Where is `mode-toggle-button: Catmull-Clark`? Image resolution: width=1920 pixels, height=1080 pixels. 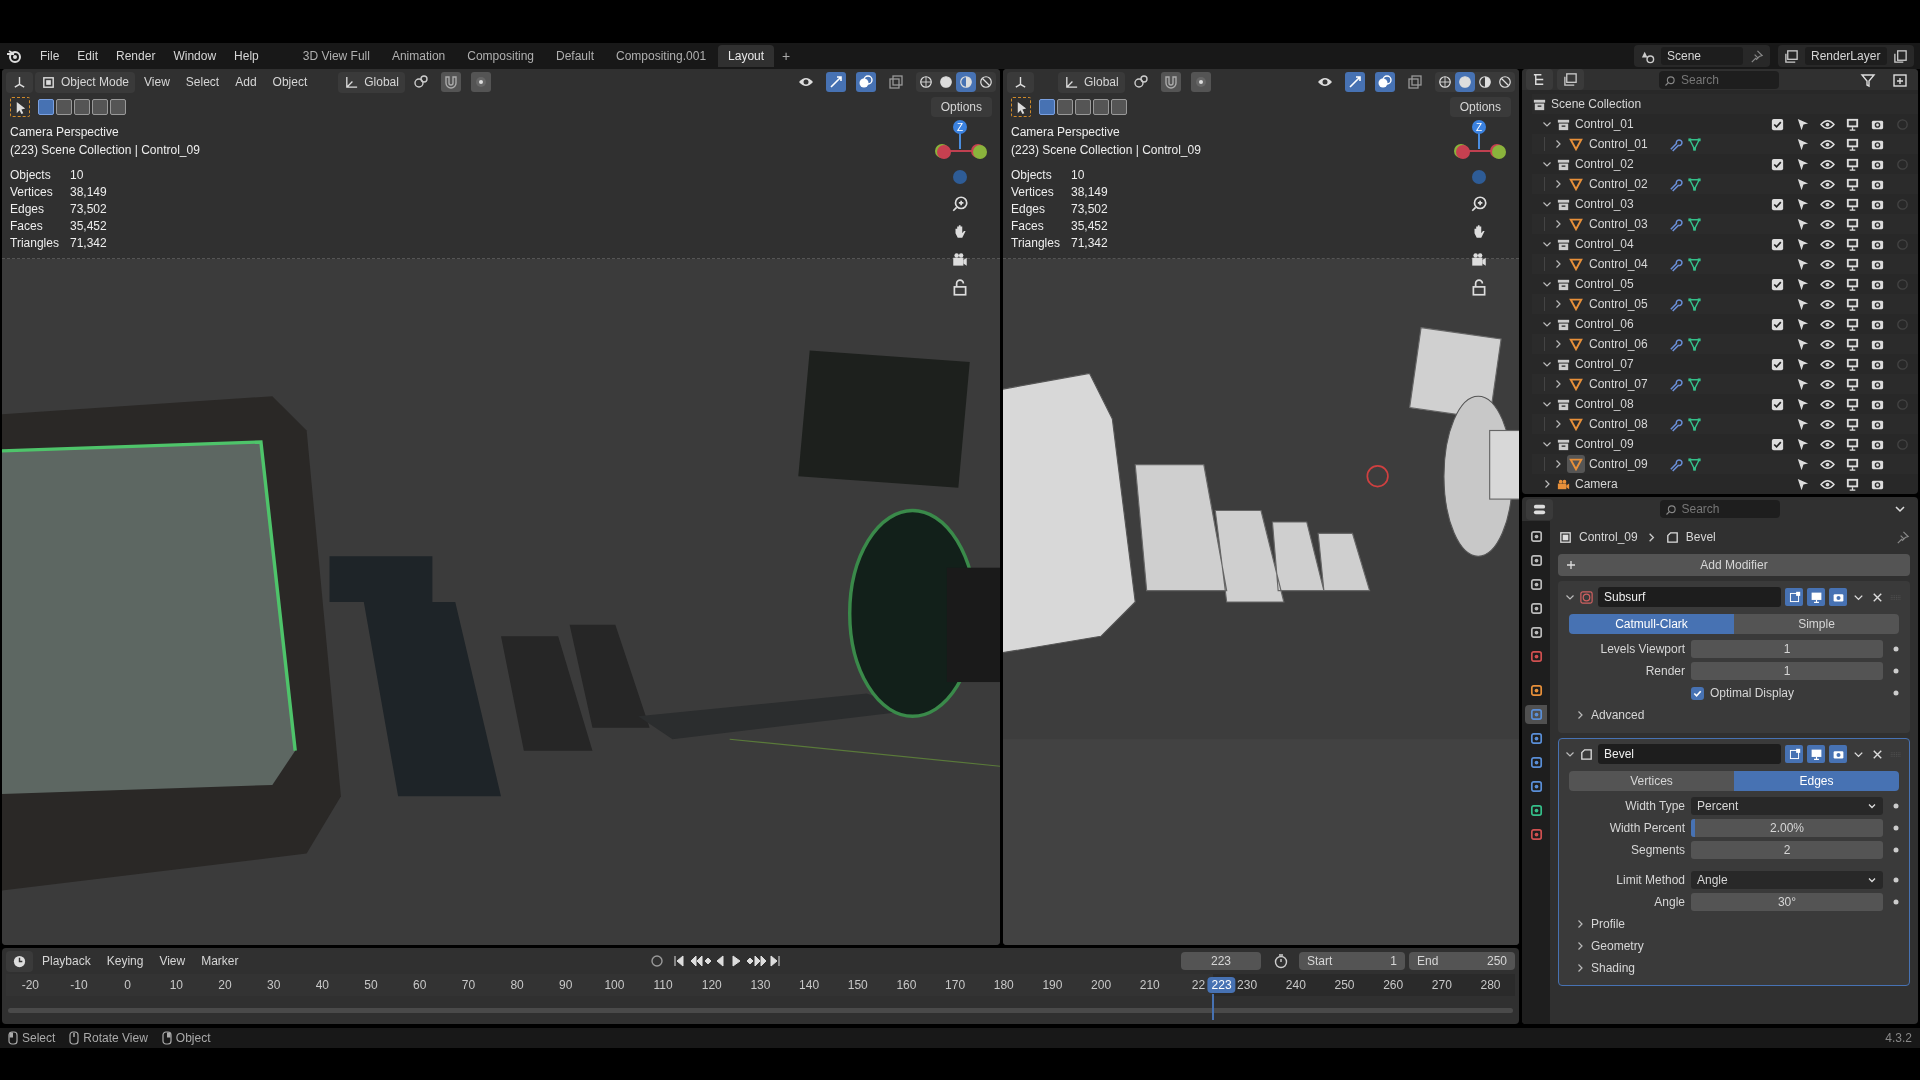 mode-toggle-button: Catmull-Clark is located at coordinates (1651, 624).